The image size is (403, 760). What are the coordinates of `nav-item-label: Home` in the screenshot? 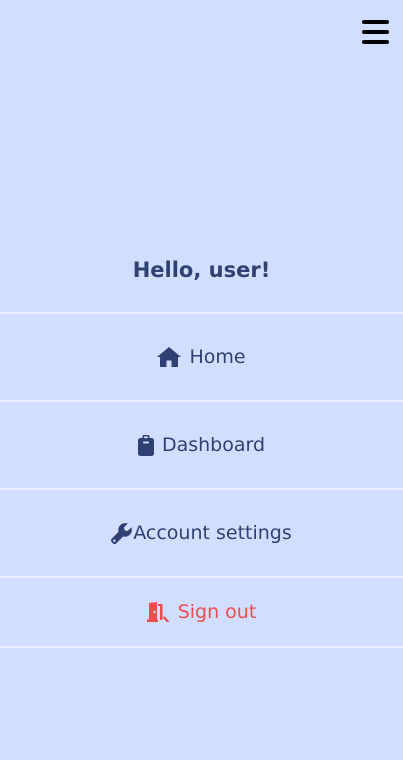 It's located at (217, 357).